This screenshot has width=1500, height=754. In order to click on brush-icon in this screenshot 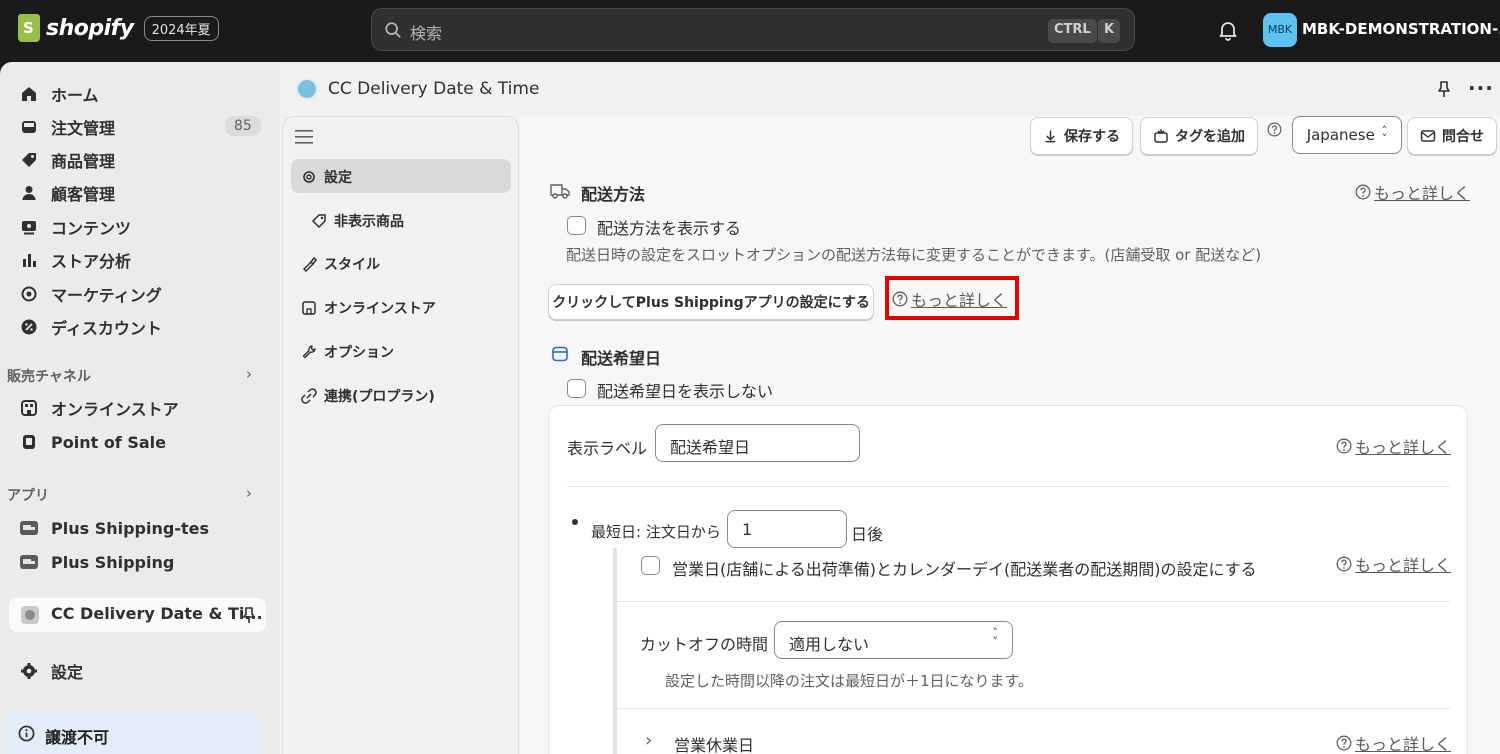, I will do `click(309, 264)`.